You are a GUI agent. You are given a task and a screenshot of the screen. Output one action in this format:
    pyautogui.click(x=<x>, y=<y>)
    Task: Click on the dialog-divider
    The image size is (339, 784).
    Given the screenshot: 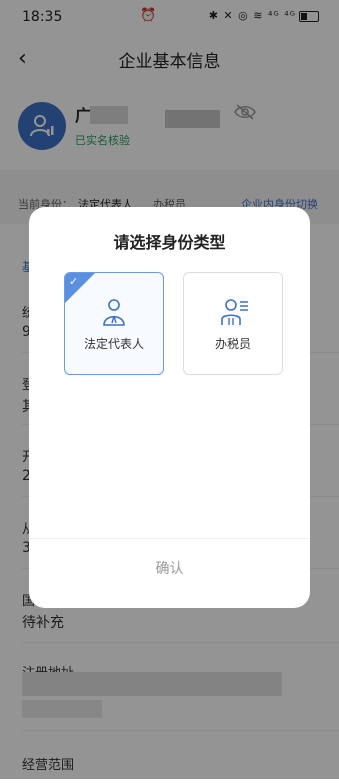 What is the action you would take?
    pyautogui.click(x=169, y=538)
    